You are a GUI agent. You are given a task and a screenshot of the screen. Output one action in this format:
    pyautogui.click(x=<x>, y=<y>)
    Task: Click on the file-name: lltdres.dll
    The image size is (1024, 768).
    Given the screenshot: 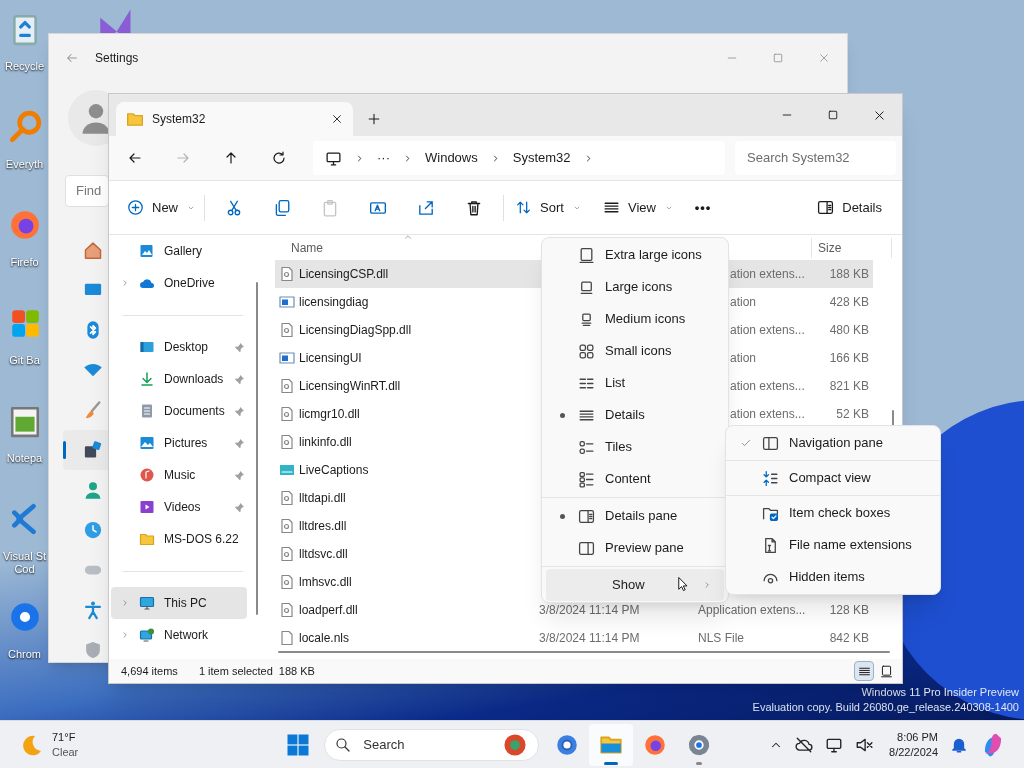 What is the action you would take?
    pyautogui.click(x=323, y=526)
    